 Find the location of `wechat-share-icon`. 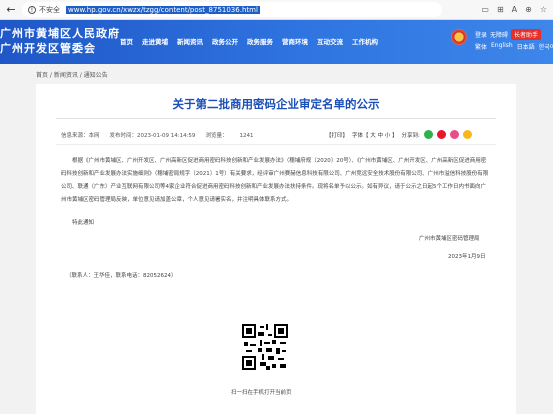

wechat-share-icon is located at coordinates (428, 134).